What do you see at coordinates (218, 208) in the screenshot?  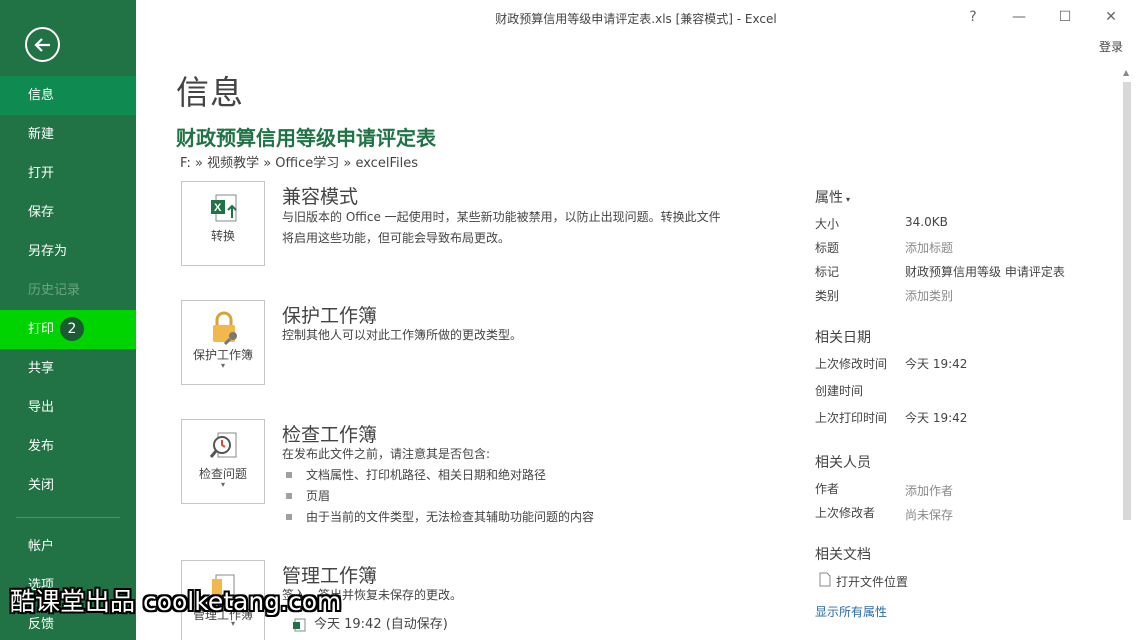 I see `svg-text: X` at bounding box center [218, 208].